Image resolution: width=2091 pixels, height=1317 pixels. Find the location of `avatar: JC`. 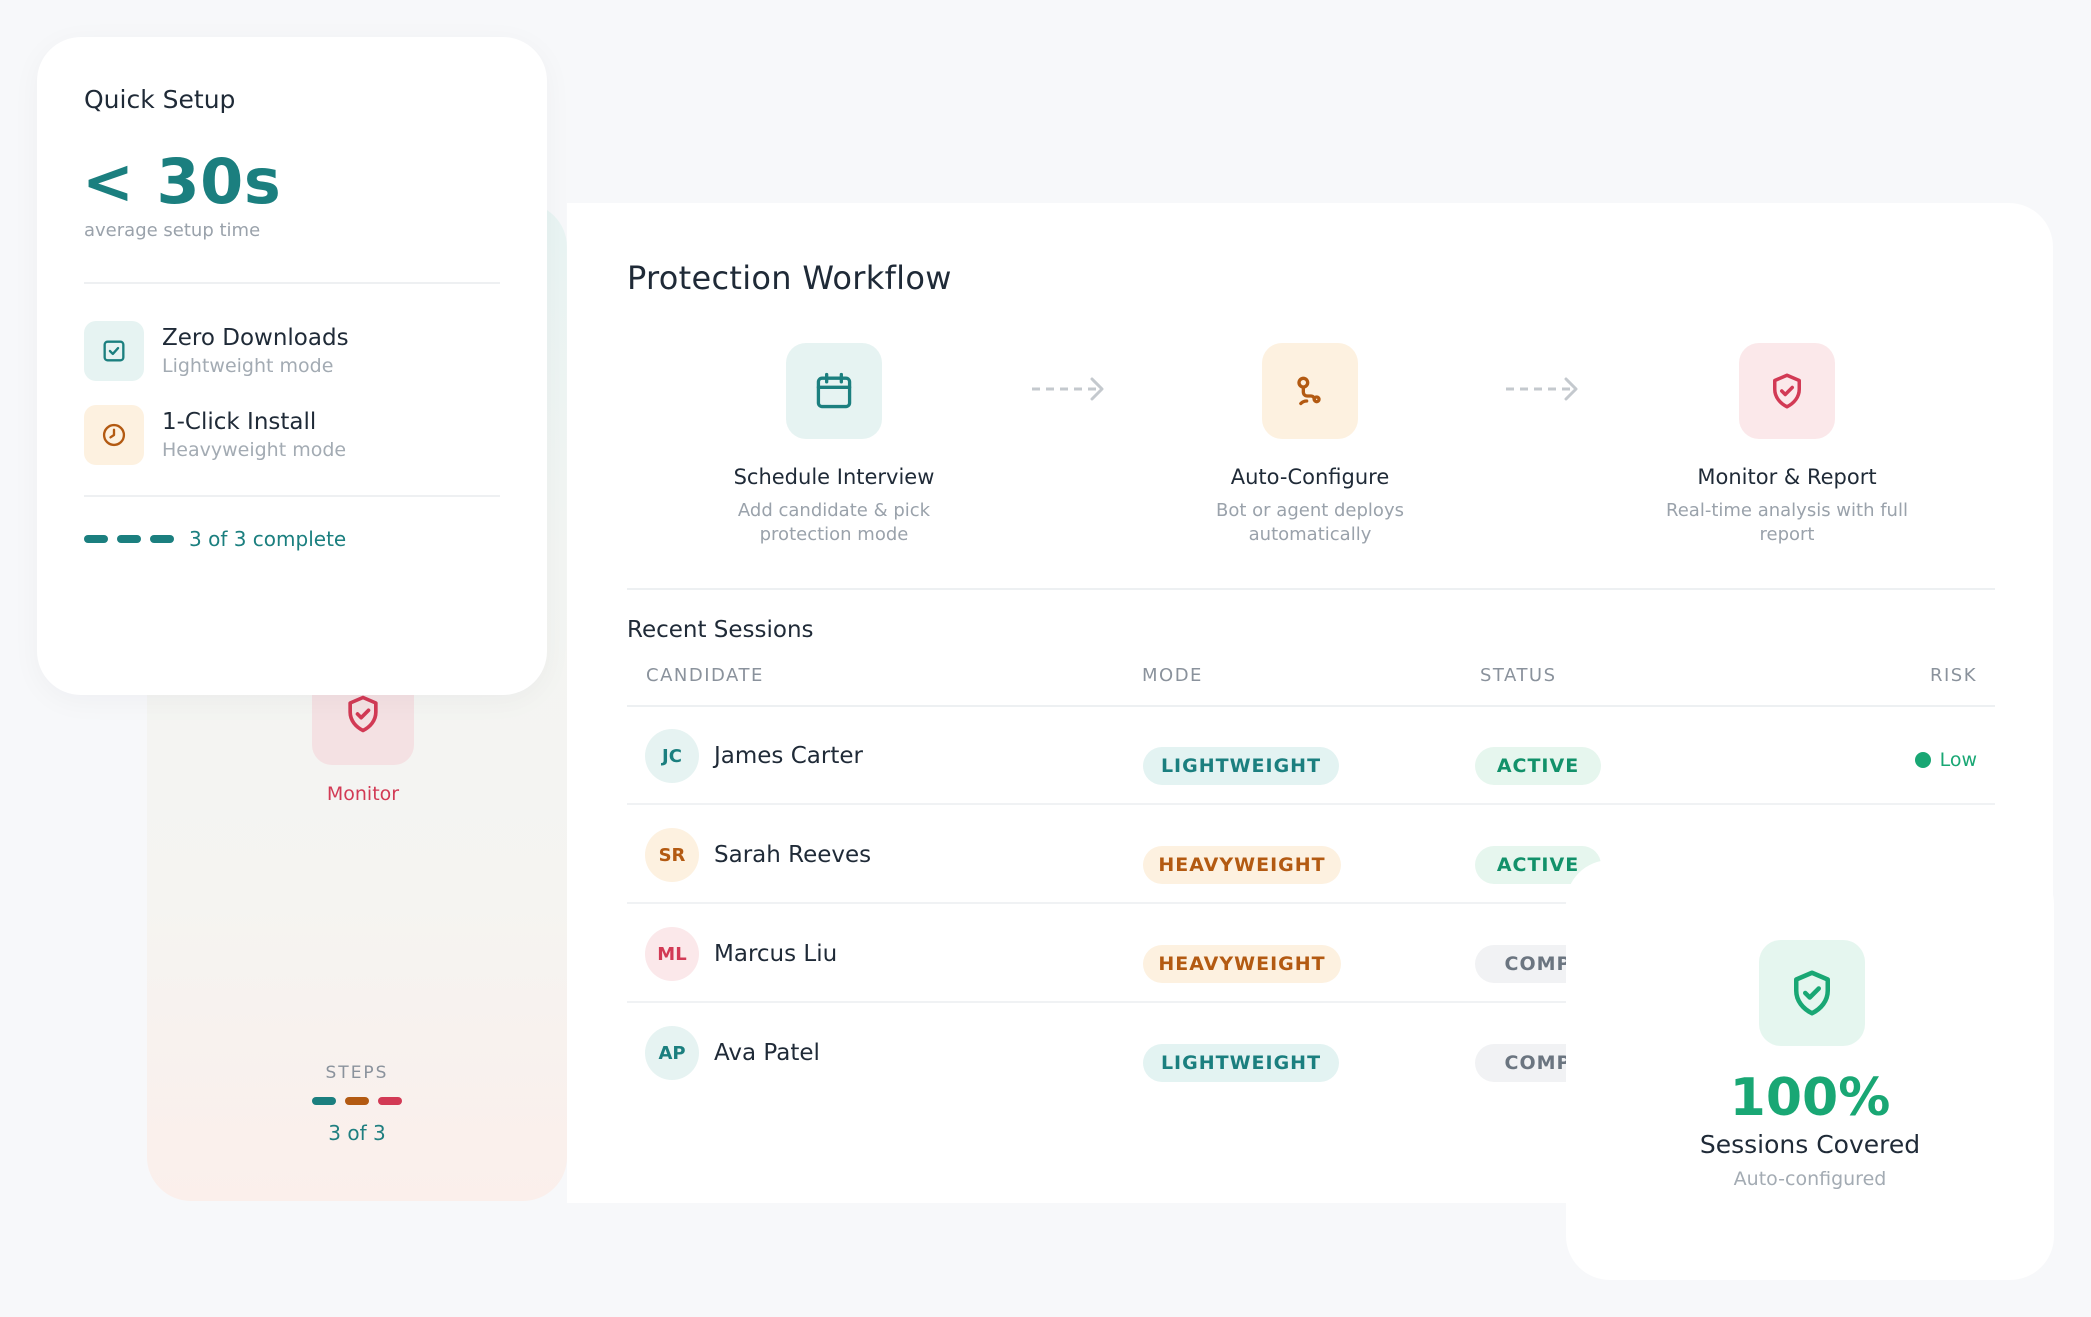

avatar: JC is located at coordinates (672, 756).